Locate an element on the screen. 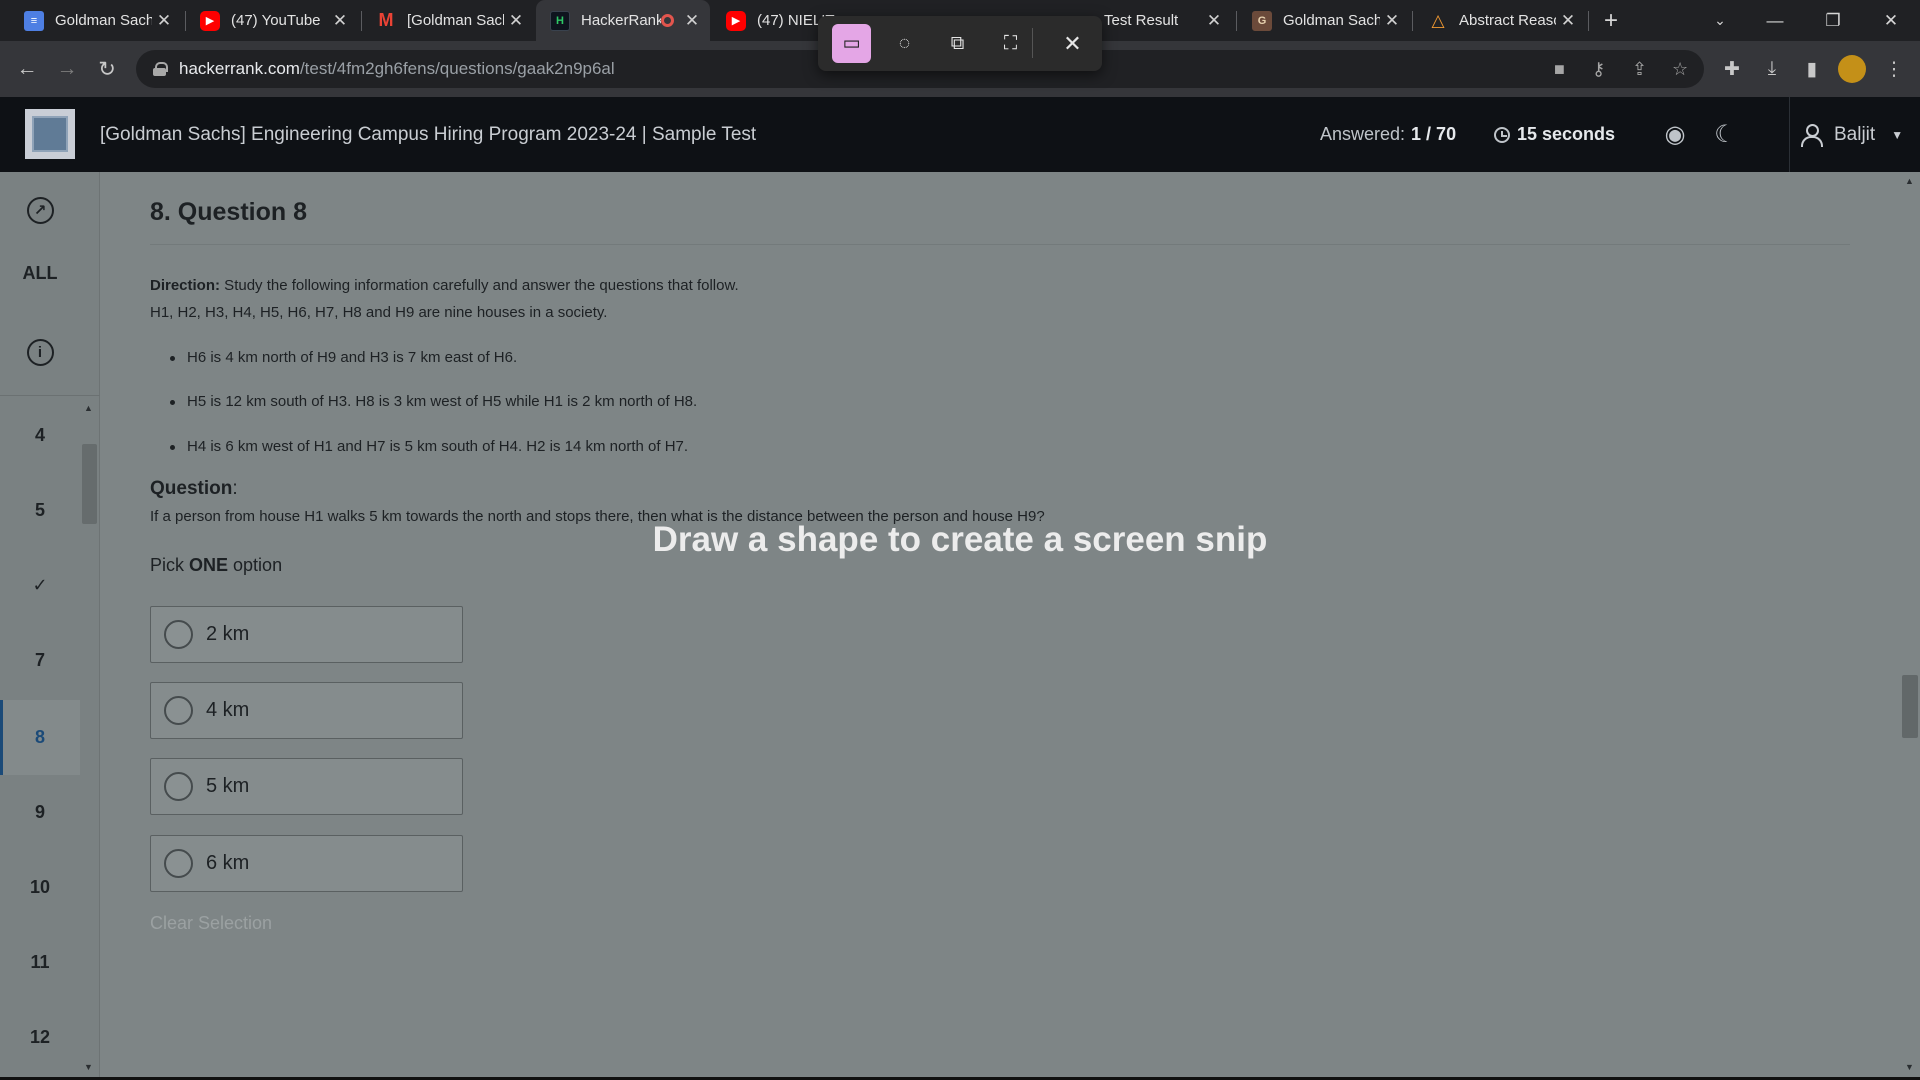 The height and width of the screenshot is (1080, 1920). compass-button: ↗ is located at coordinates (40, 210).